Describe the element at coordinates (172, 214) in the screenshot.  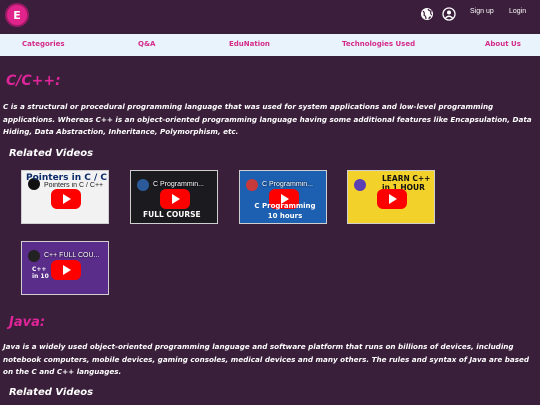
I see `video-overlay-text: FULL COURSE` at that location.